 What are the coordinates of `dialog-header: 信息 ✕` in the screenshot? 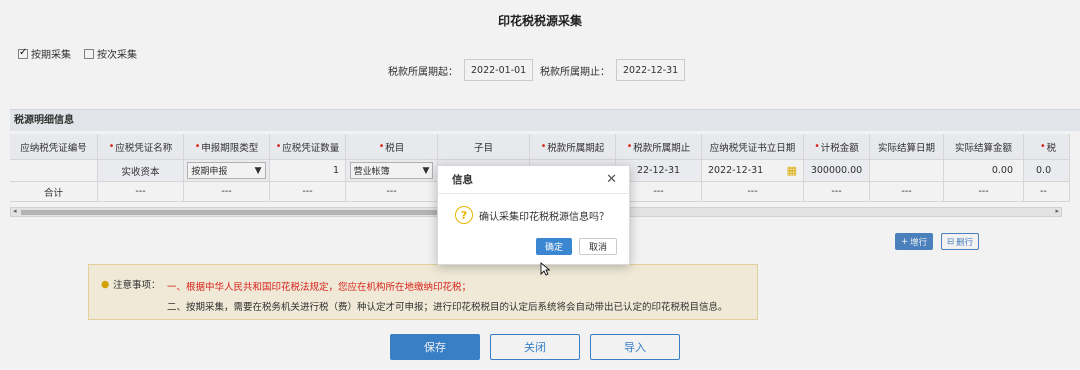 It's located at (533, 180).